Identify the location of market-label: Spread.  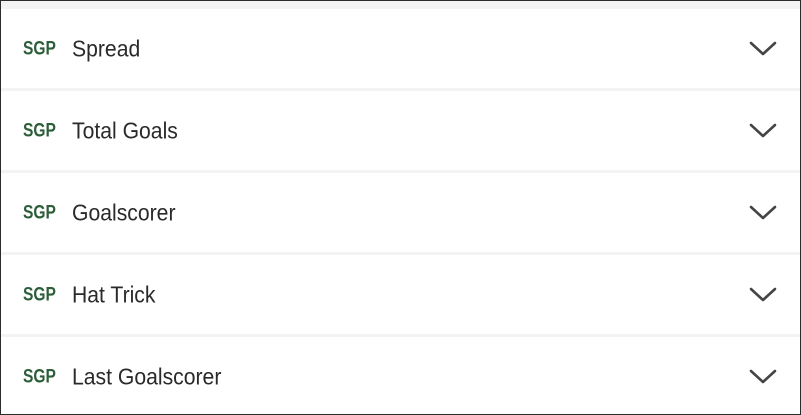
(106, 48).